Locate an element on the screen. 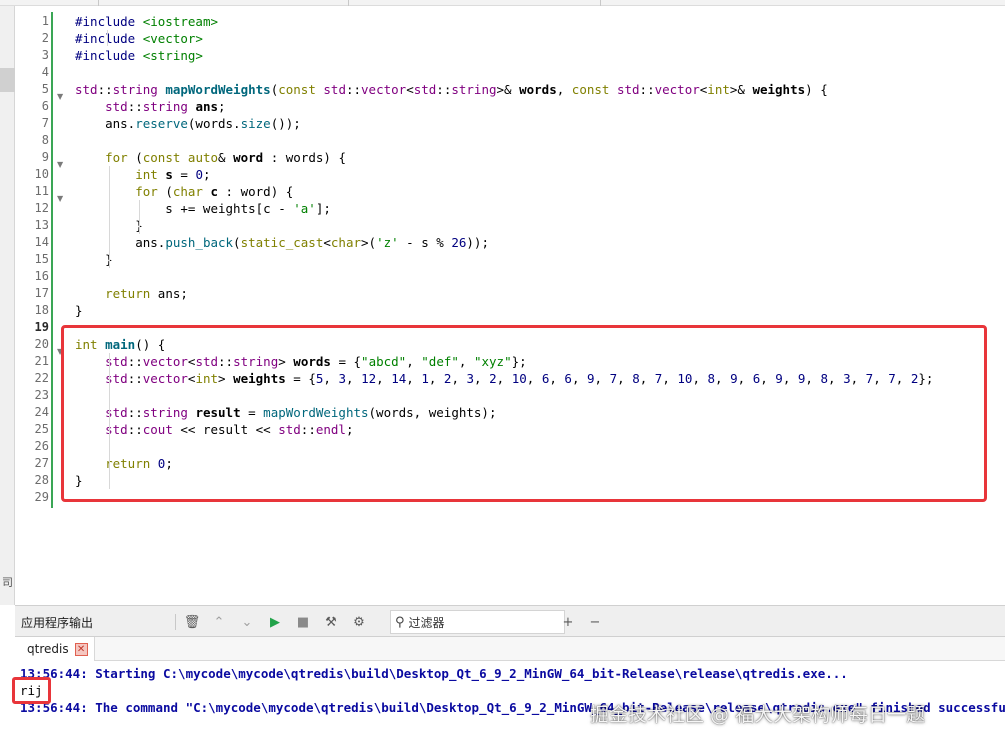  line-number: 14 is located at coordinates (41, 242).